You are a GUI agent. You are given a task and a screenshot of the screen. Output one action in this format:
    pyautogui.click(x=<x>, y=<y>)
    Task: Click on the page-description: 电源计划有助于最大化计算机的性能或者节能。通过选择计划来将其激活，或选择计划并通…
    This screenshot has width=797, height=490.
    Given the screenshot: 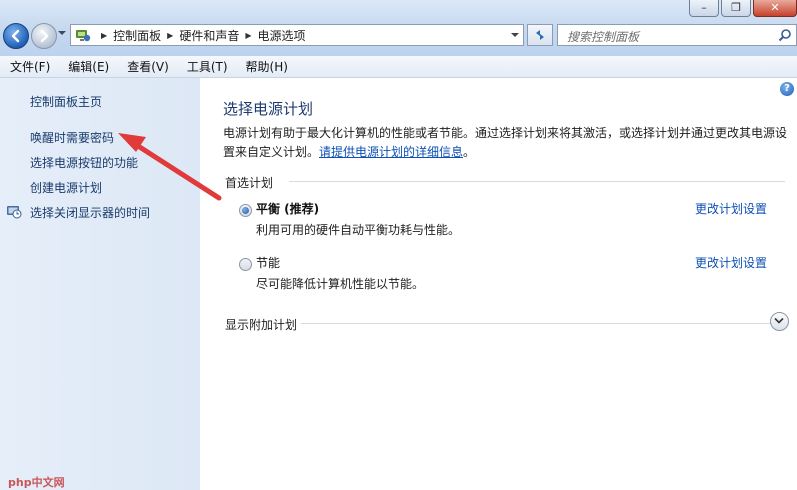 What is the action you would take?
    pyautogui.click(x=508, y=143)
    